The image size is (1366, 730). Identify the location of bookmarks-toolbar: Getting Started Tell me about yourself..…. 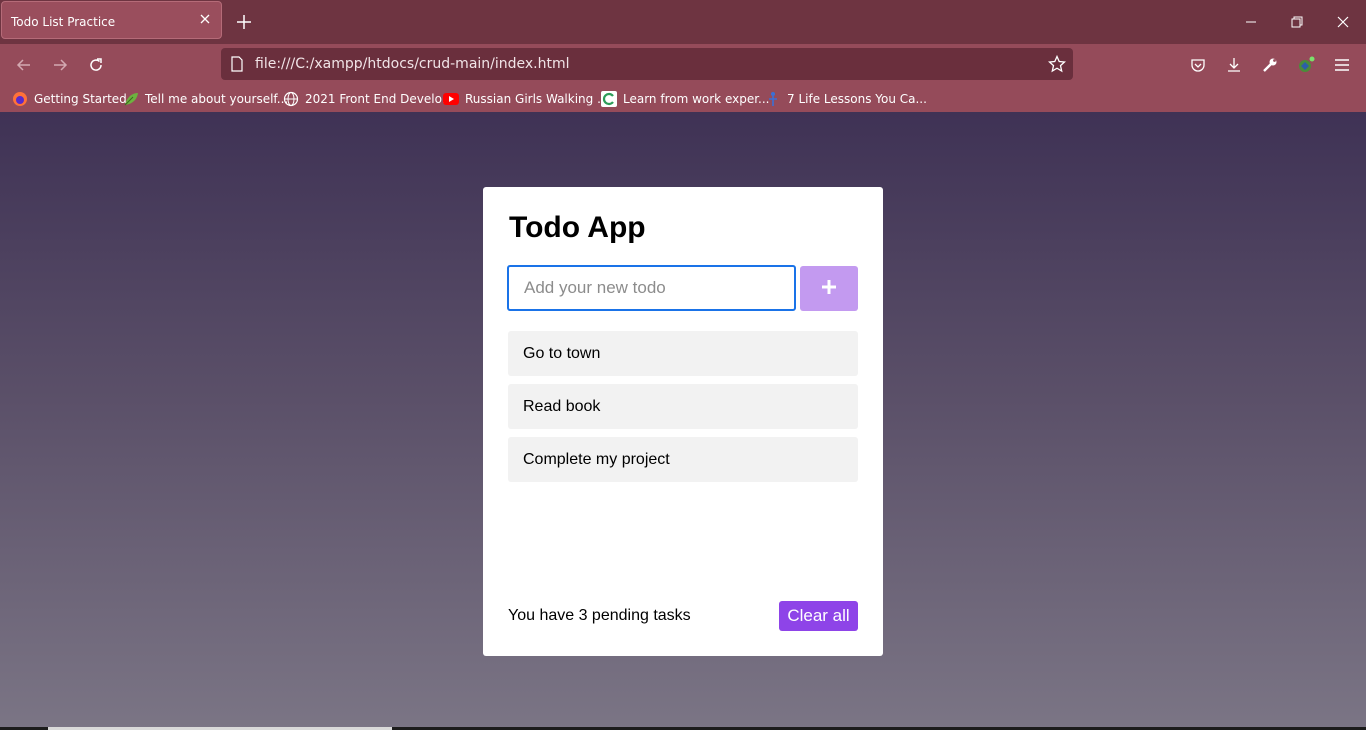
(683, 98).